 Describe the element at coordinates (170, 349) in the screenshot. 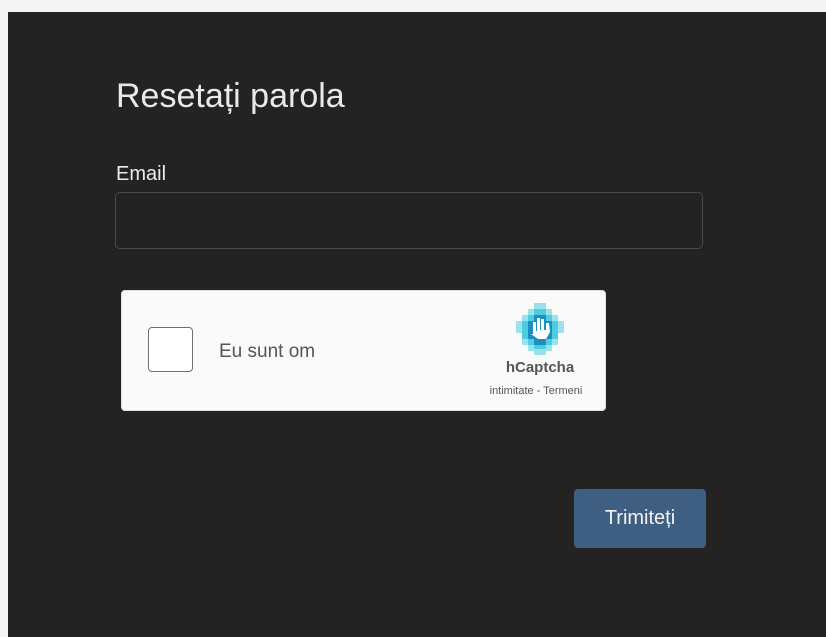

I see `captcha-checkbox` at that location.